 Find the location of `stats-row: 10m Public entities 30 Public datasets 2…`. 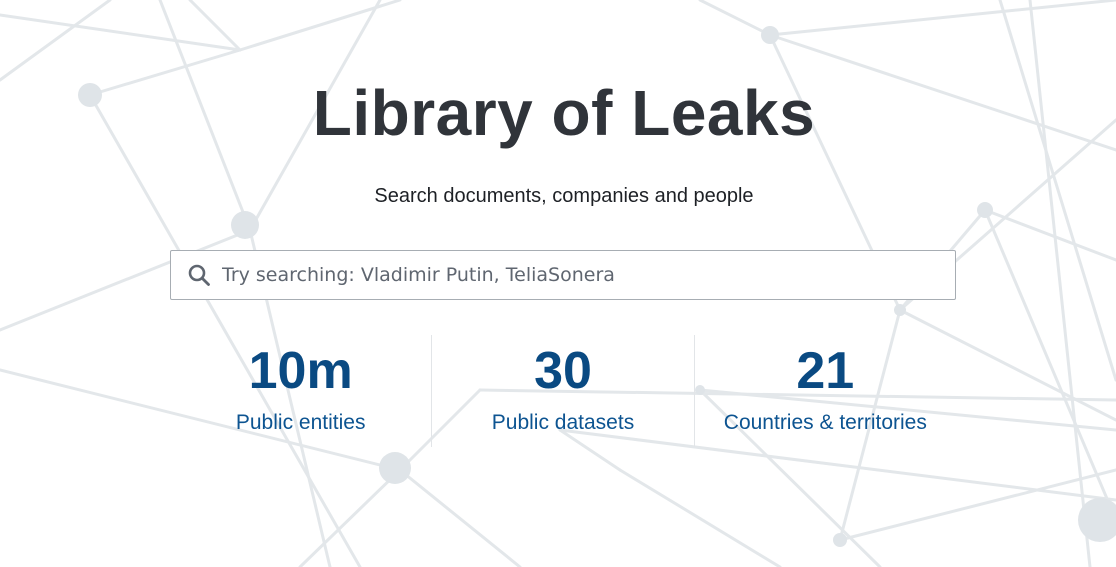

stats-row: 10m Public entities 30 Public datasets 2… is located at coordinates (563, 391).